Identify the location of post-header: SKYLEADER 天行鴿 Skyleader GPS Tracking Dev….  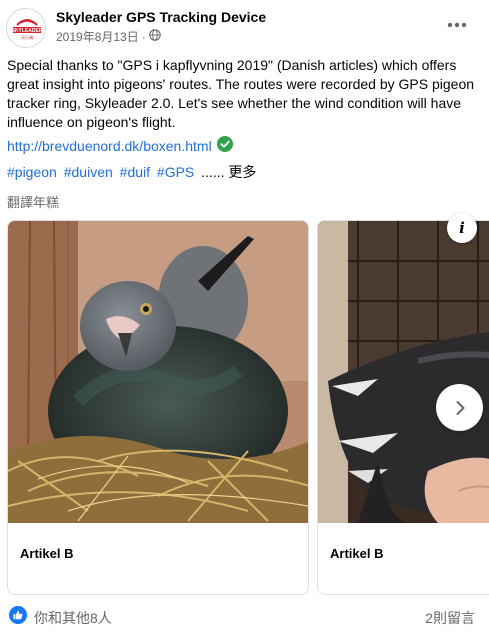
(244, 25).